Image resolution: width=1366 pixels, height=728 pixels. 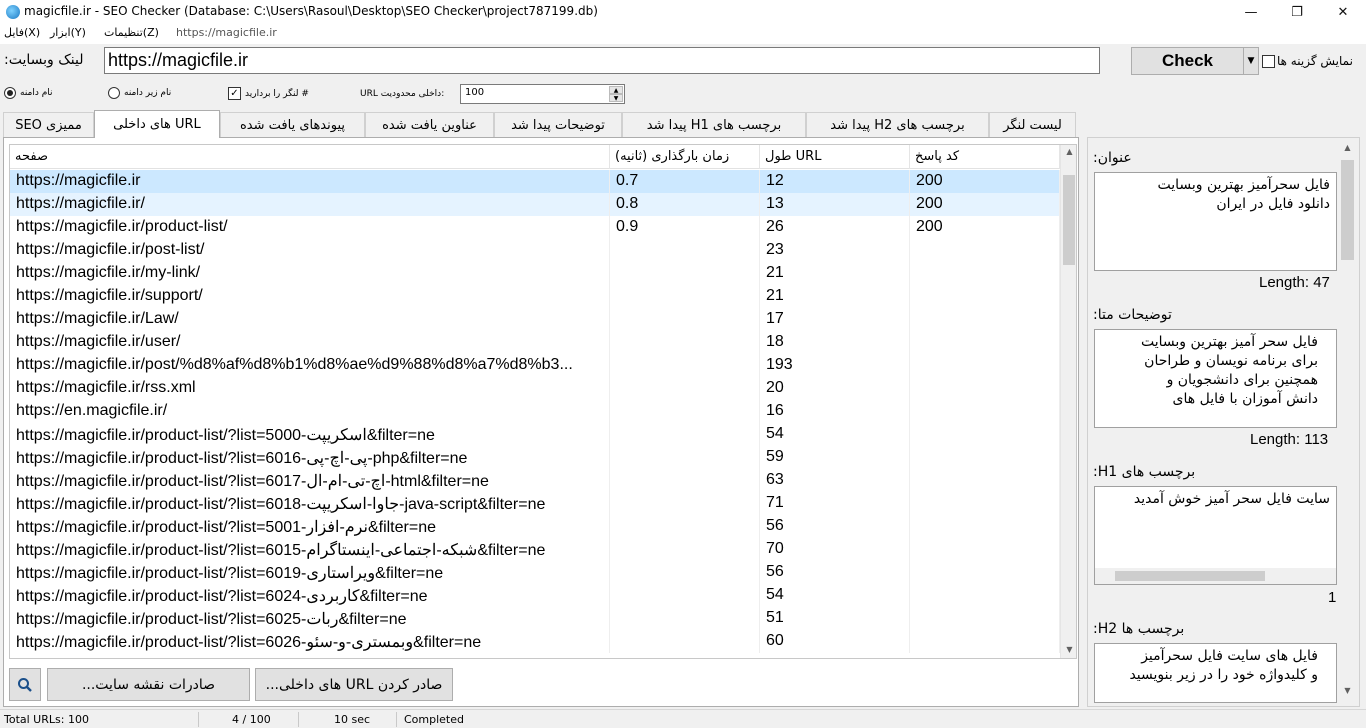 What do you see at coordinates (1251, 61) in the screenshot?
I see `check-dropdown-icon: ▼` at bounding box center [1251, 61].